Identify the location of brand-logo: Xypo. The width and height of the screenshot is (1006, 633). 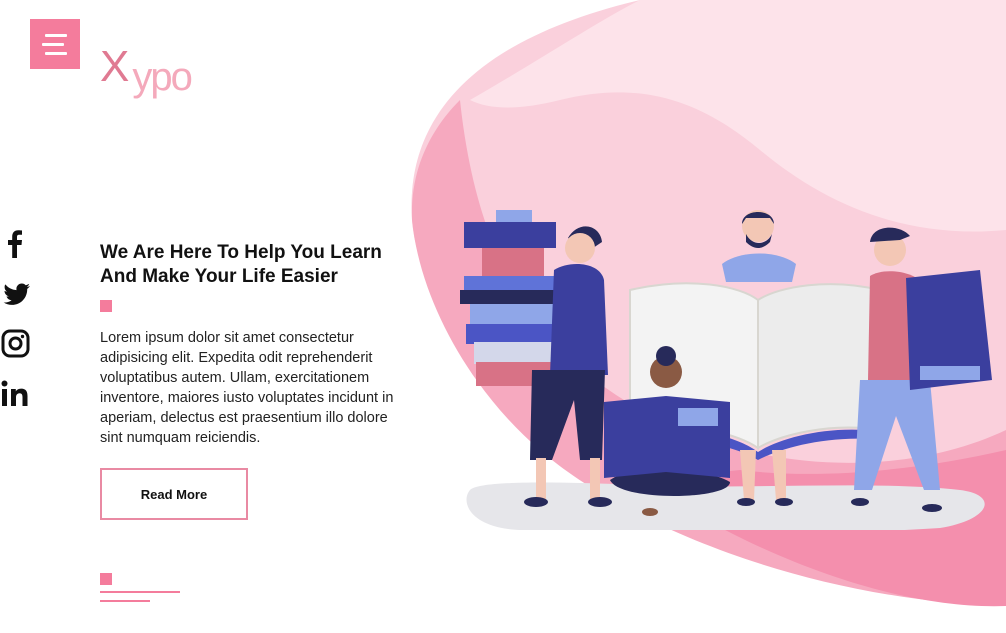
(146, 70).